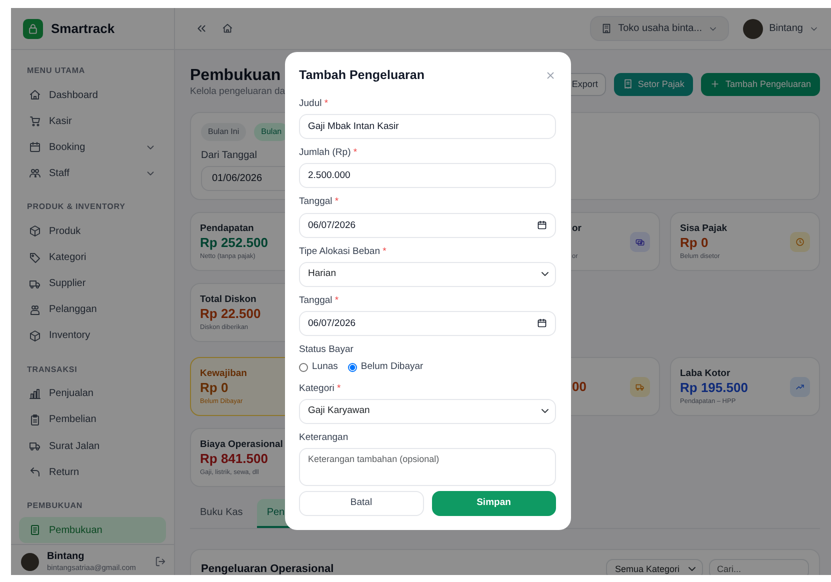 The image size is (831, 582). What do you see at coordinates (361, 75) in the screenshot?
I see `dialog-title: Tambah Pengeluaran` at bounding box center [361, 75].